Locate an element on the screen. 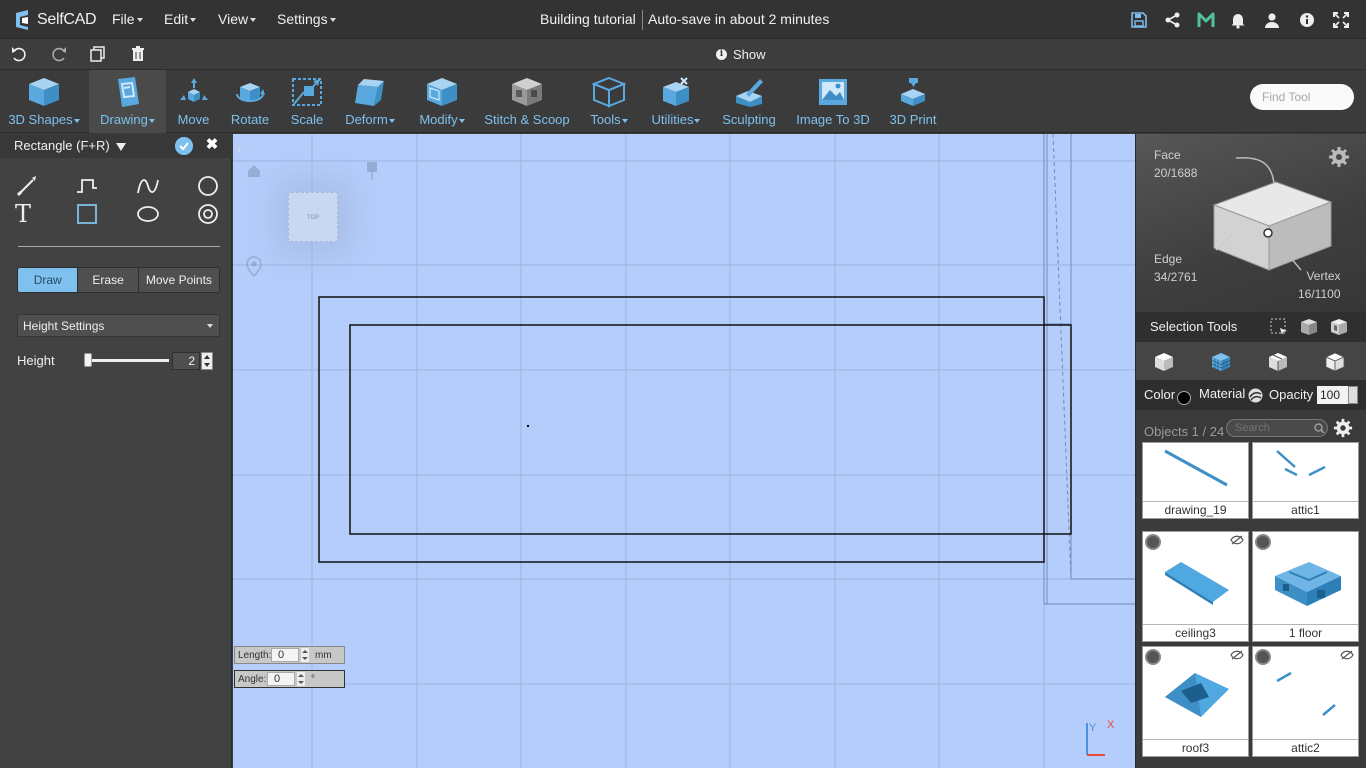 The height and width of the screenshot is (768, 1366). close-panel-icon: ✖ is located at coordinates (212, 145).